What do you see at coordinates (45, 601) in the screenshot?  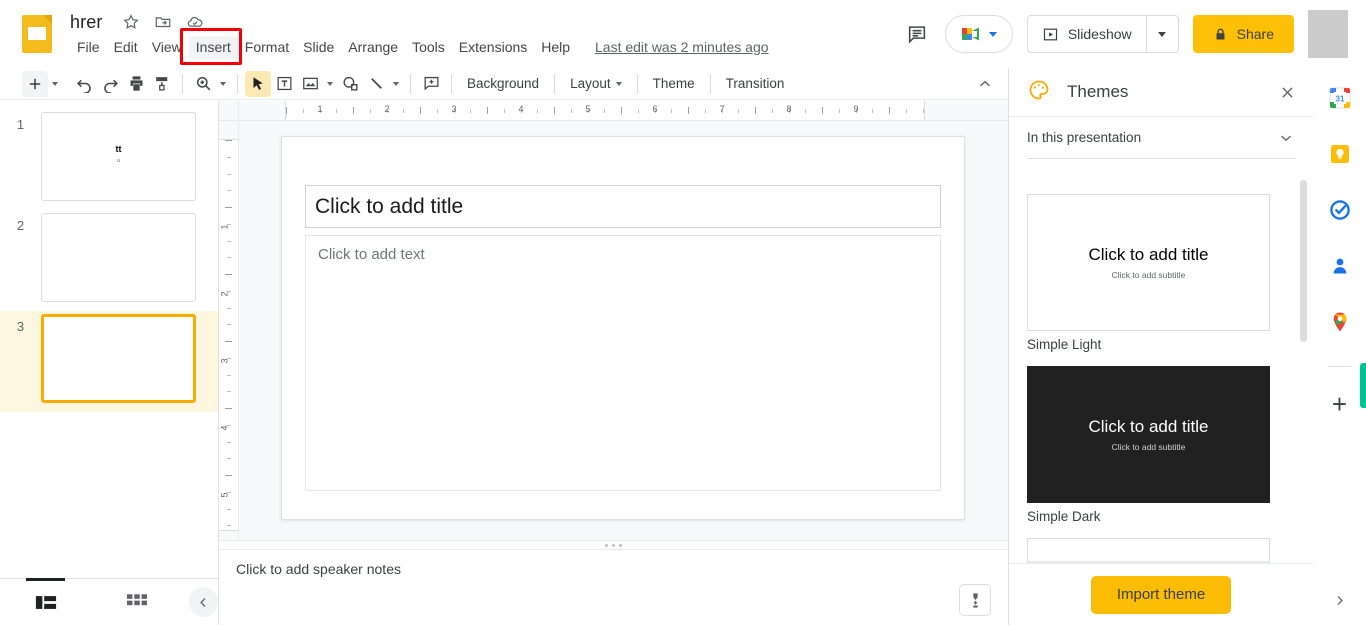 I see `filmstrip-view-button` at bounding box center [45, 601].